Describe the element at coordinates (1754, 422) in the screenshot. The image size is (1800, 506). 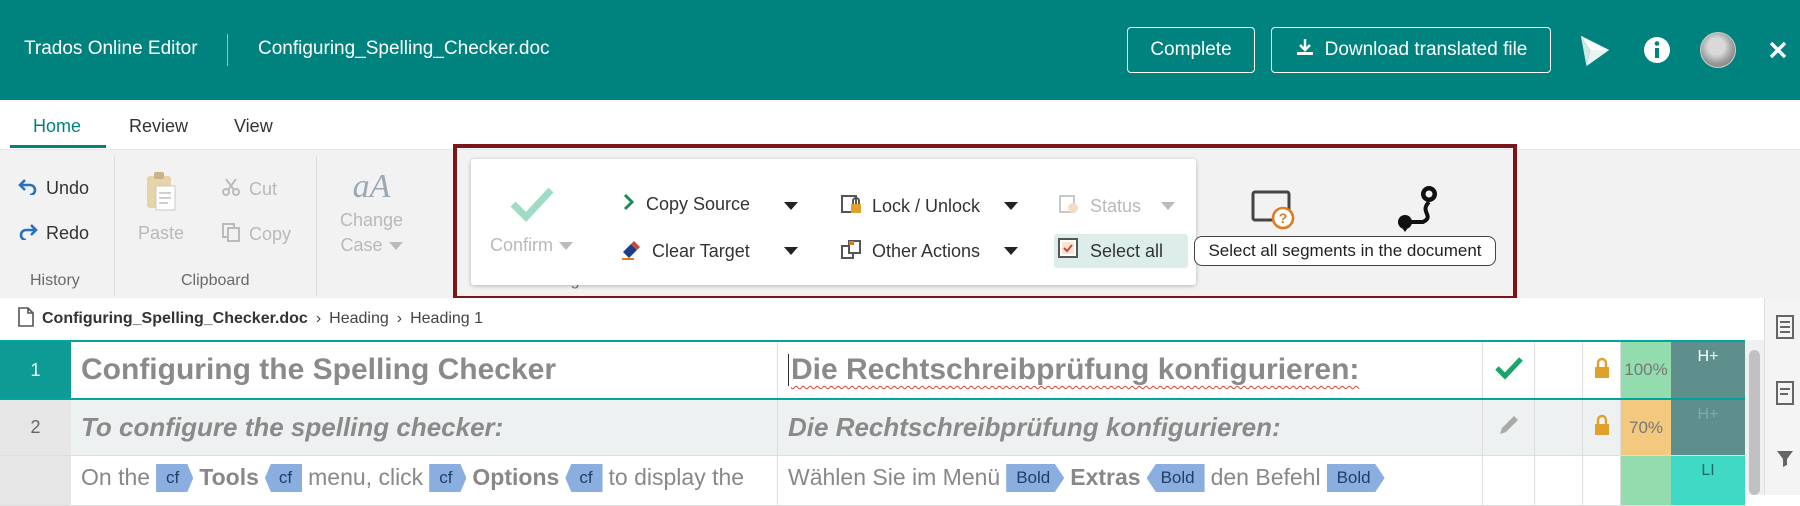
I see `scrollbar-thumb` at that location.